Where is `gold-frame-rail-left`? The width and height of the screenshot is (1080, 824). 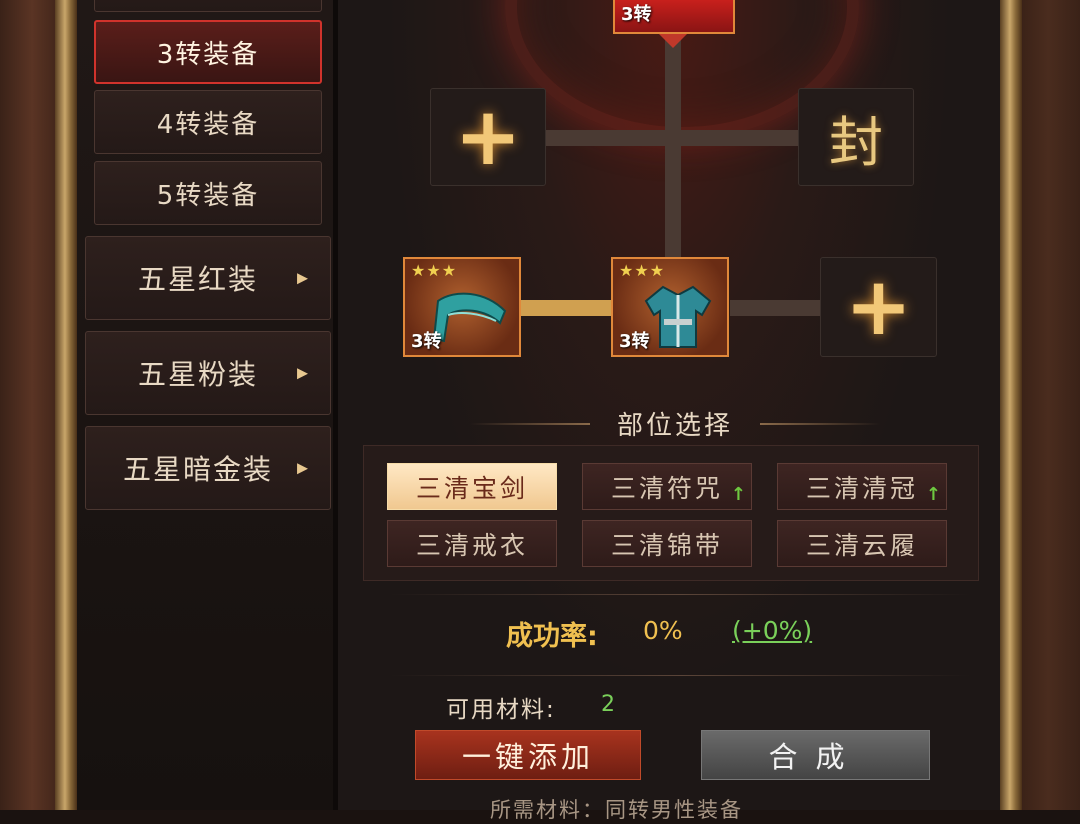 gold-frame-rail-left is located at coordinates (66, 405).